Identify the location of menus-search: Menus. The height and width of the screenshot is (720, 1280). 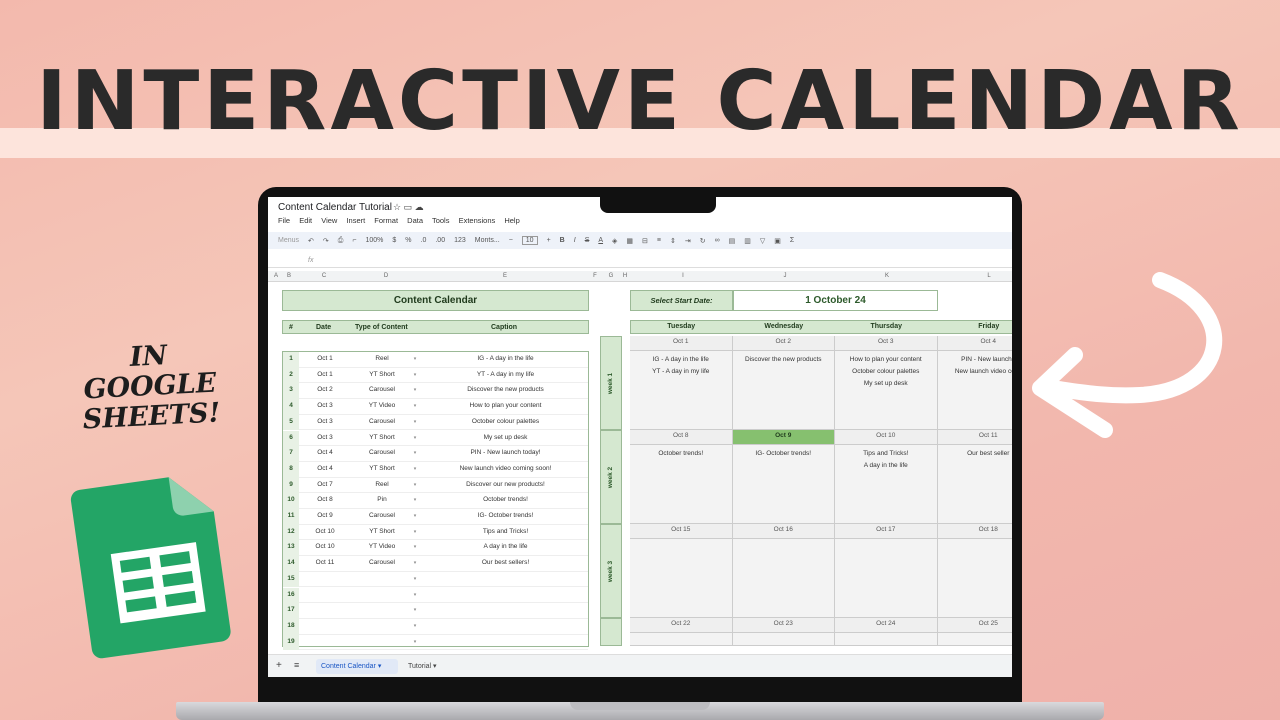
(288, 240).